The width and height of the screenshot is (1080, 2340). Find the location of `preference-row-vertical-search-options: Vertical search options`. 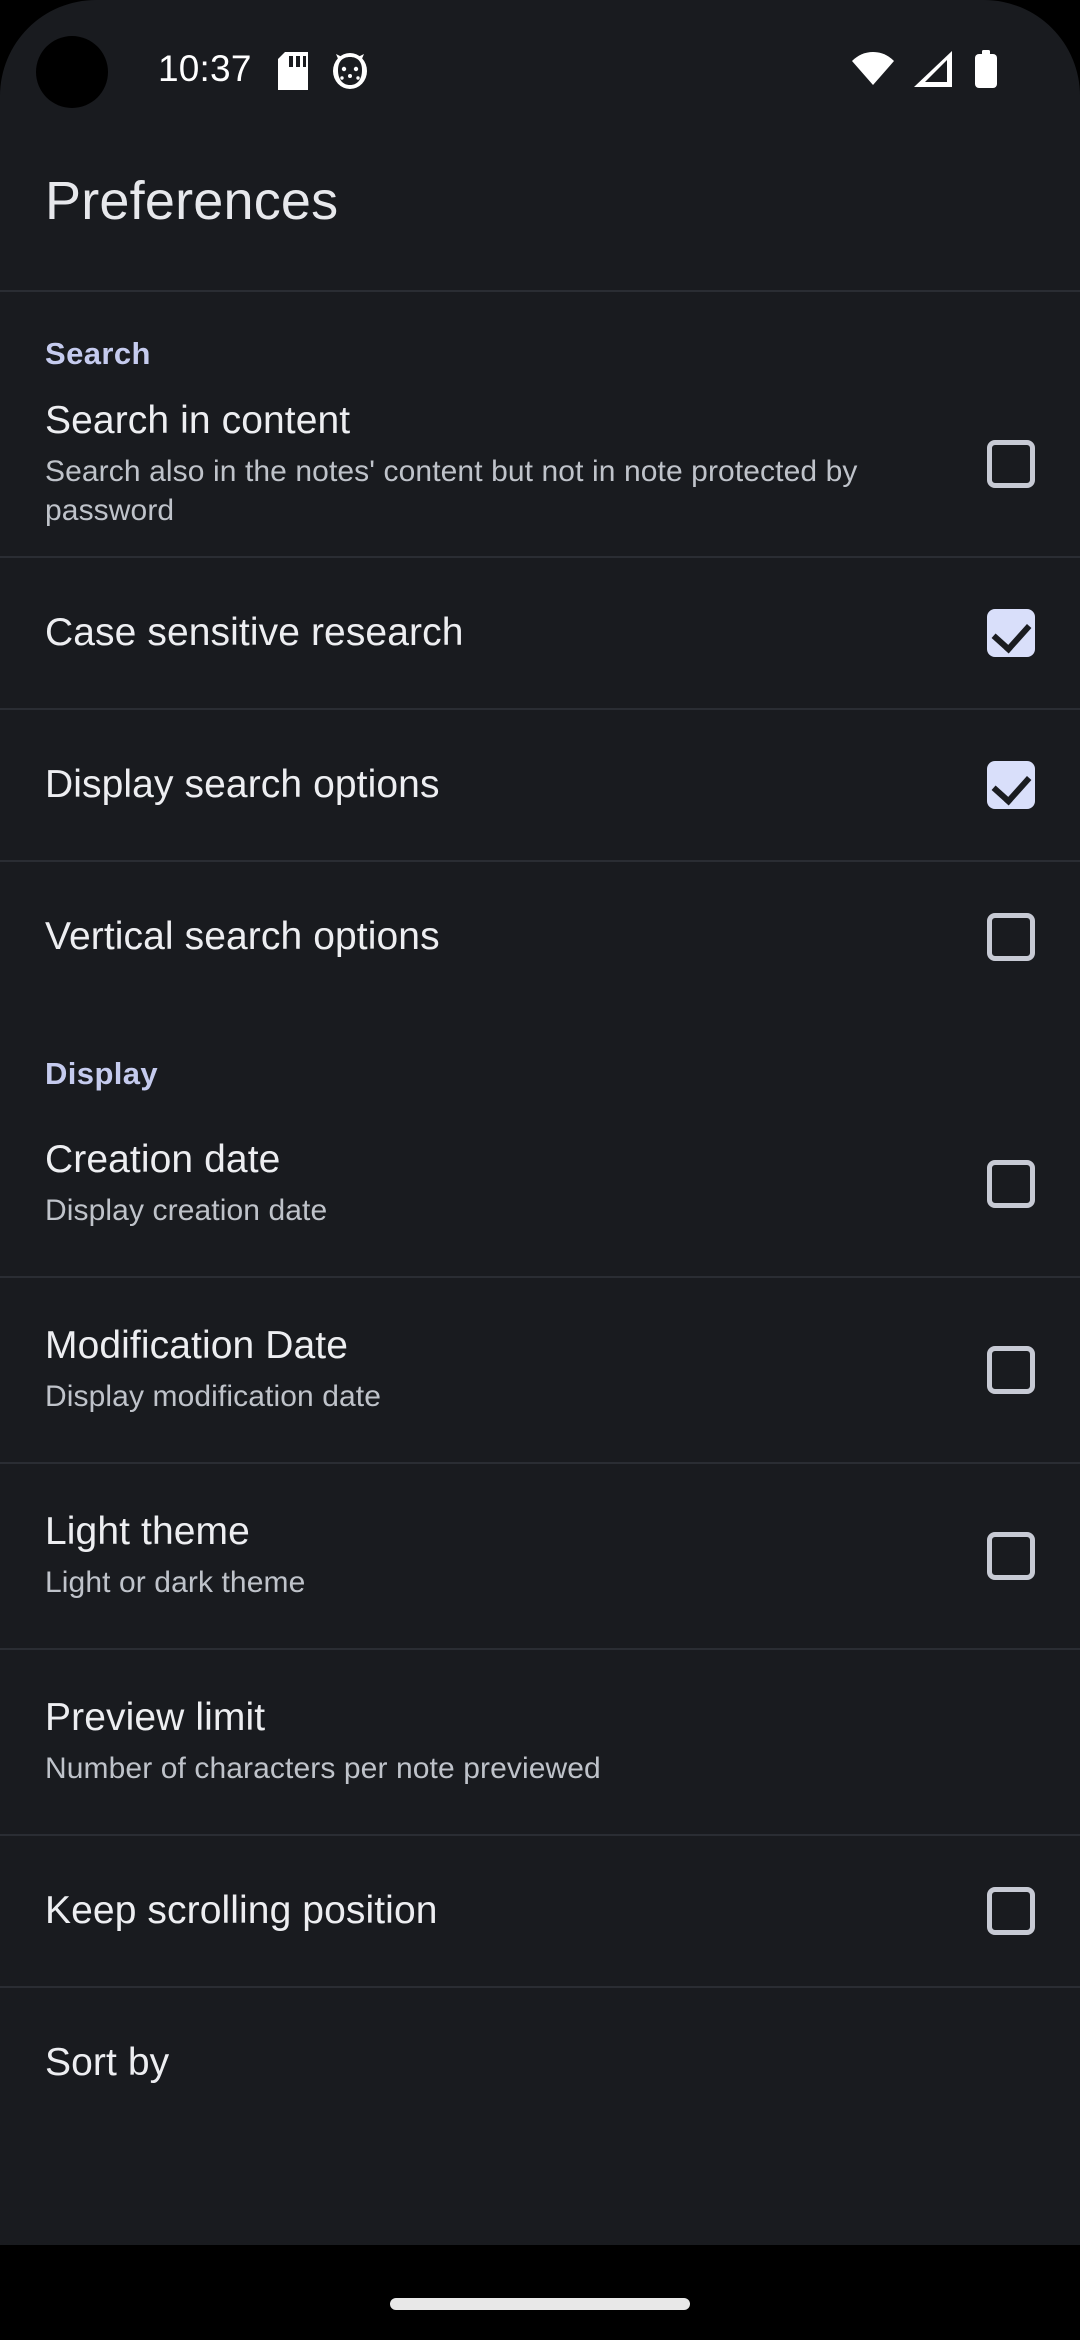

preference-row-vertical-search-options: Vertical search options is located at coordinates (540, 937).